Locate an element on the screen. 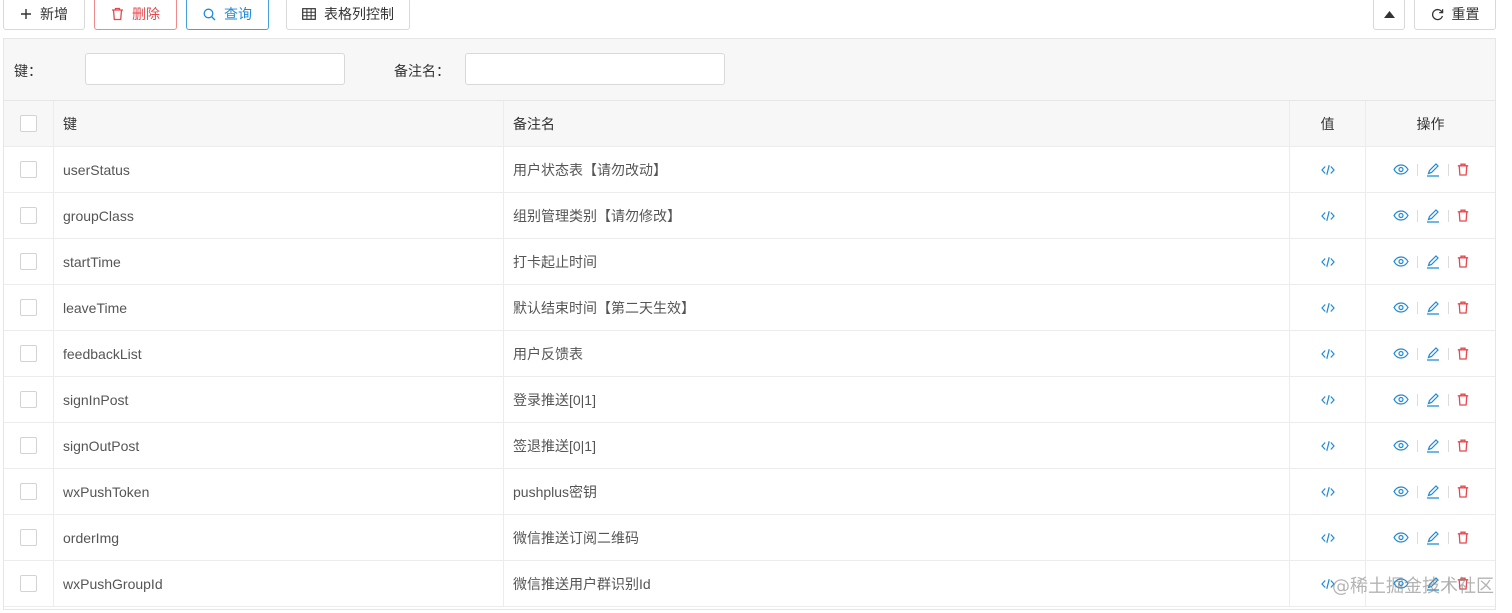 Image resolution: width=1512 pixels, height=613 pixels. row-key: signOutPost is located at coordinates (279, 445).